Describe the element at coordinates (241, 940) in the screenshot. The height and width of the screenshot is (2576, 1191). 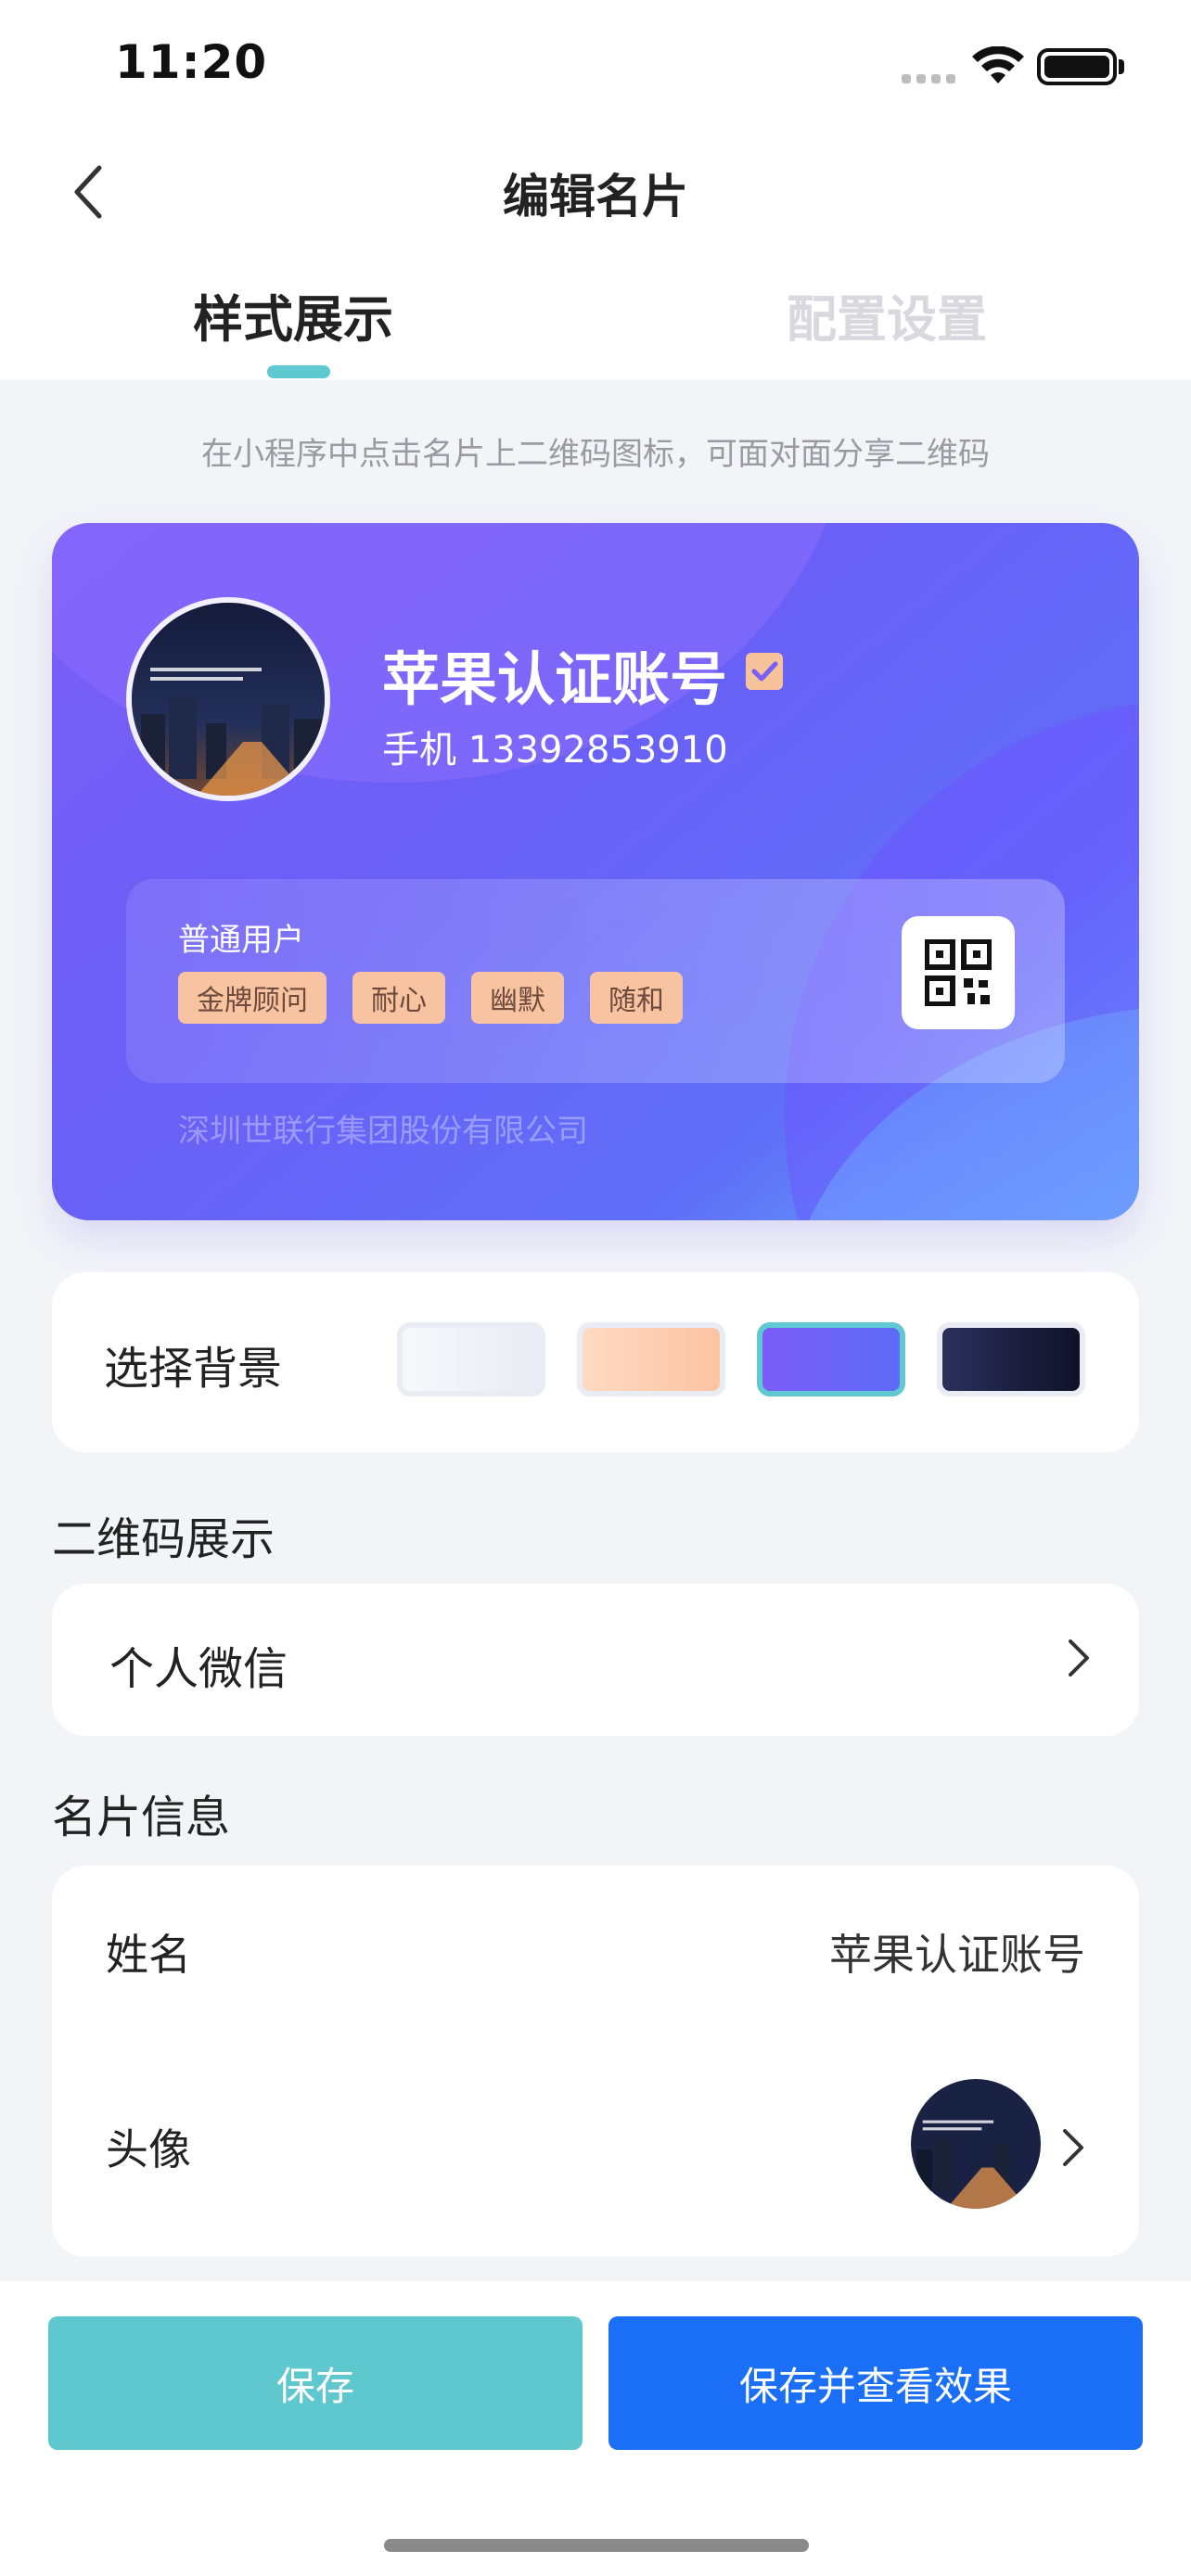
I see `user-type: 普通用户` at that location.